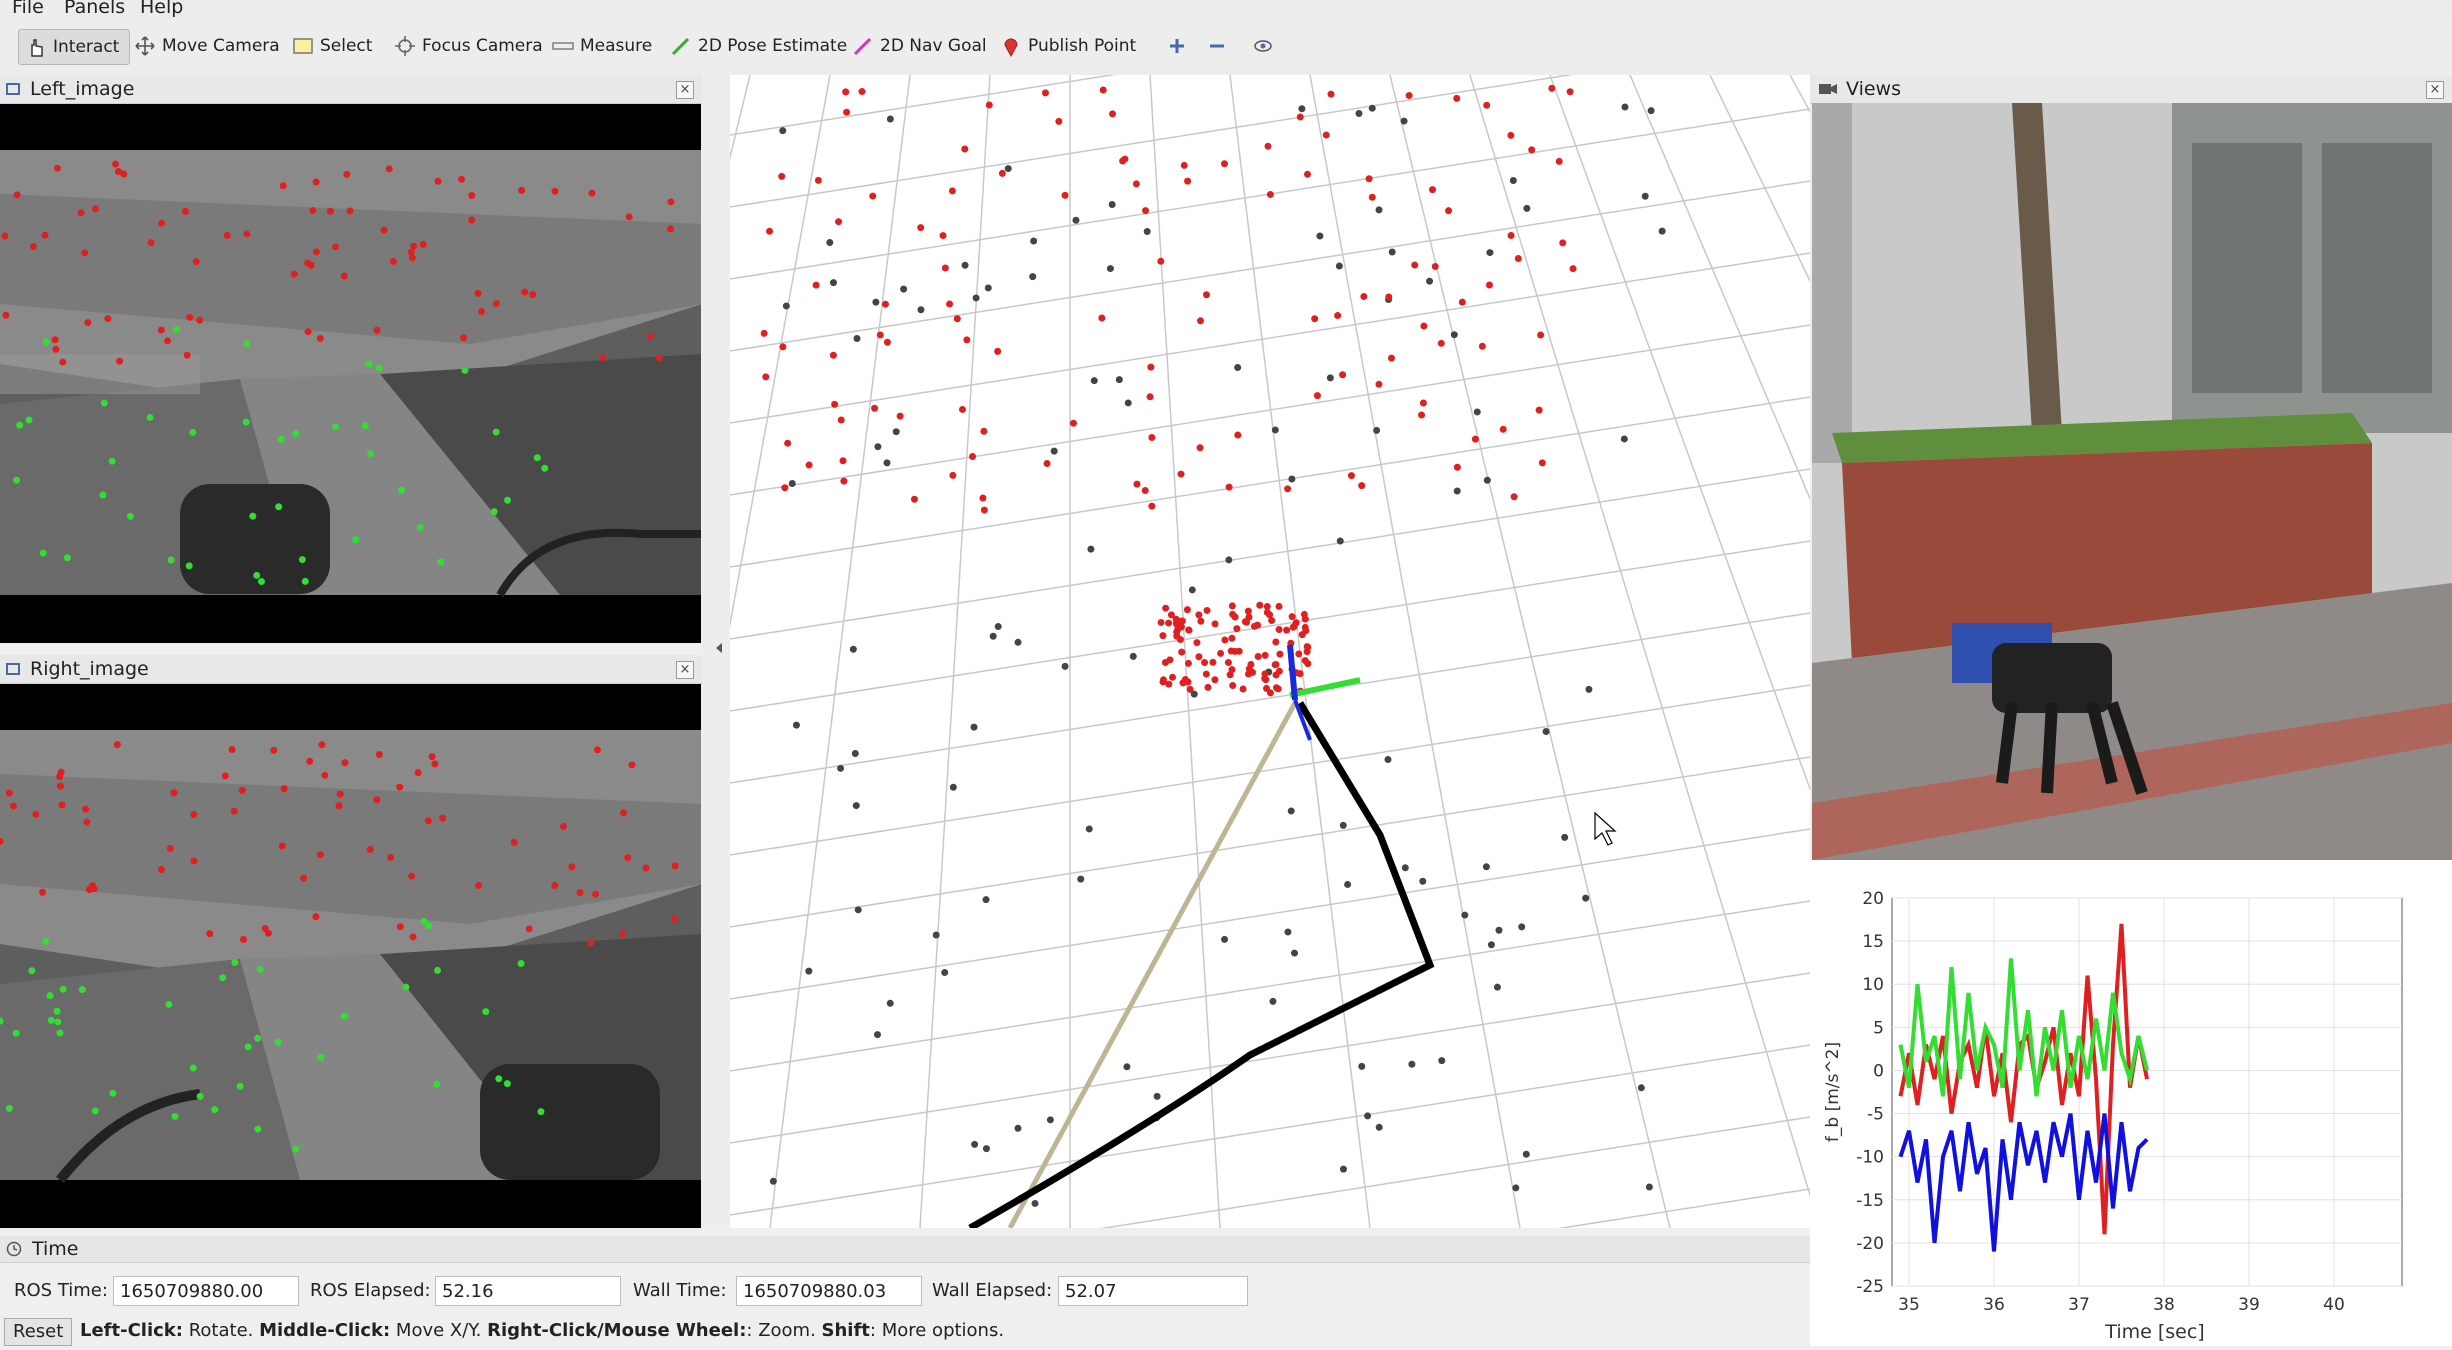 The width and height of the screenshot is (2452, 1350). Describe the element at coordinates (206, 1291) in the screenshot. I see `ros-time-field: 1650709880.00` at that location.